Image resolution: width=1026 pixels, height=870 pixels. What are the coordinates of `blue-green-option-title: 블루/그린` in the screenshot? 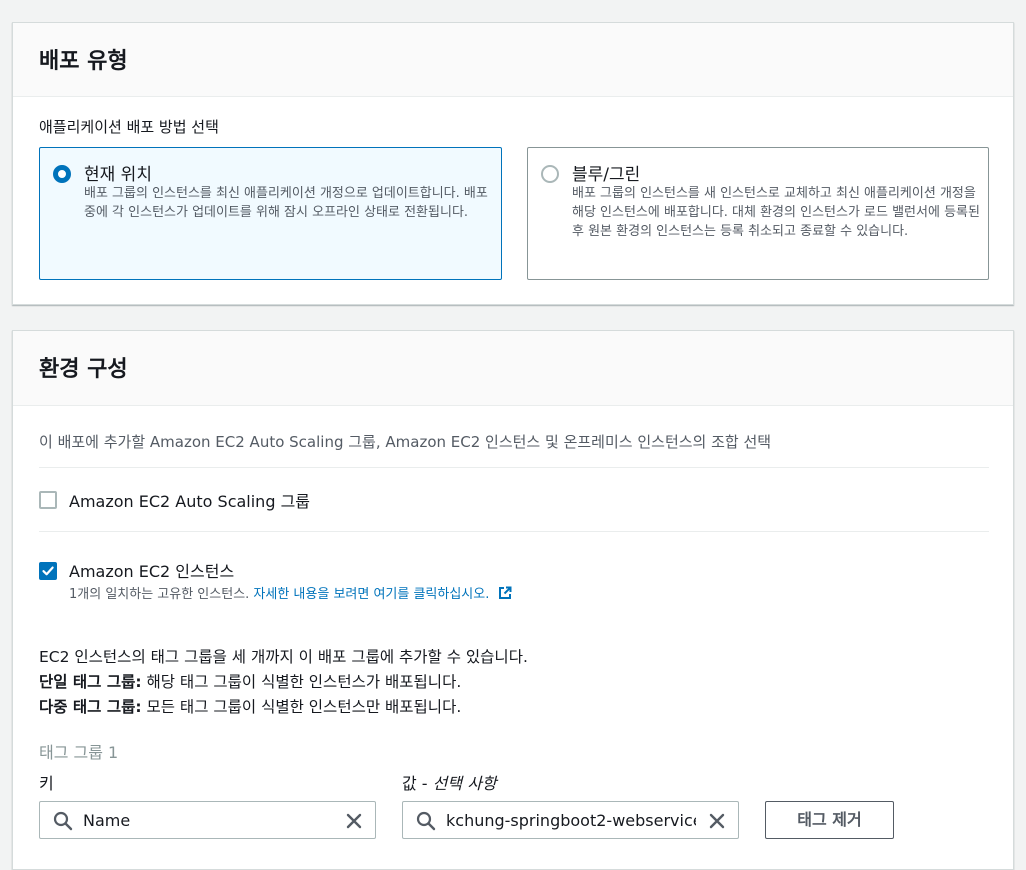 It's located at (606, 175).